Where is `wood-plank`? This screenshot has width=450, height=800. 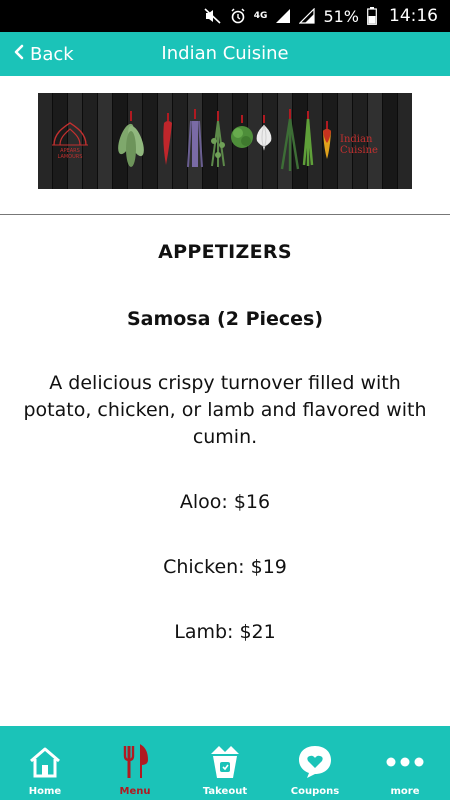 wood-plank is located at coordinates (105, 141).